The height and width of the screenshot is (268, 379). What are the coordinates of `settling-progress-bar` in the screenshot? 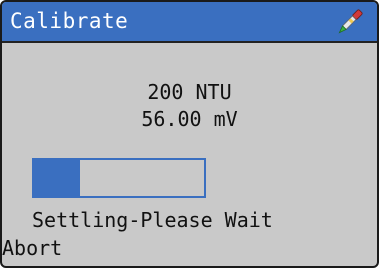 It's located at (119, 178).